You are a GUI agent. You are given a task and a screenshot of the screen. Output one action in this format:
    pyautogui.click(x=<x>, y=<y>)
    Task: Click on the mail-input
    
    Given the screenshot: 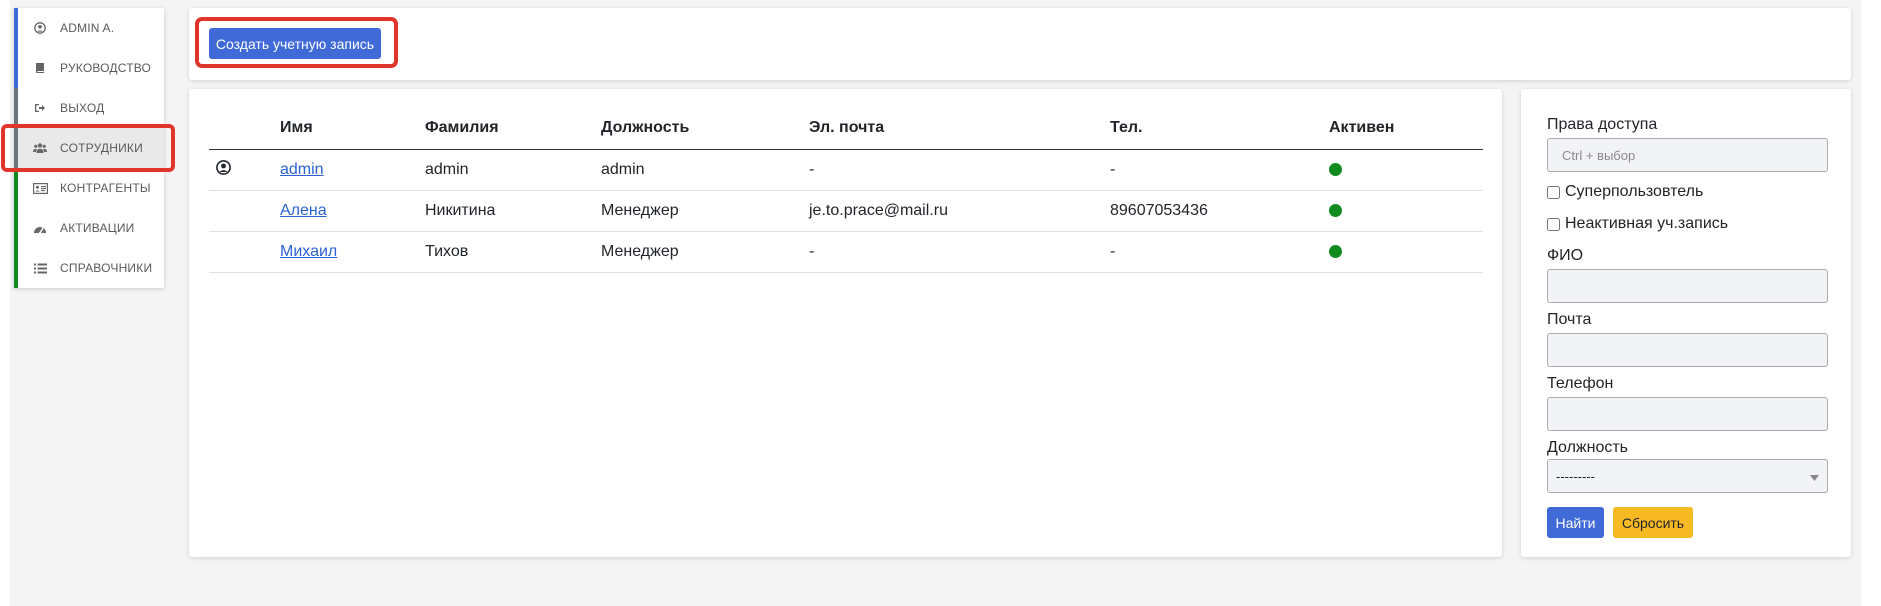 What is the action you would take?
    pyautogui.click(x=1687, y=350)
    